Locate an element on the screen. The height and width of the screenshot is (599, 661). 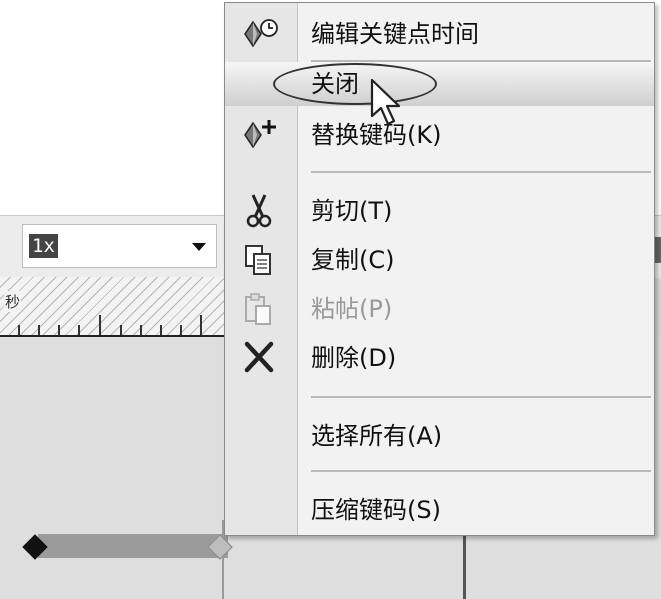
menu-item-compress-key: 压缩键码(S) is located at coordinates (439, 510).